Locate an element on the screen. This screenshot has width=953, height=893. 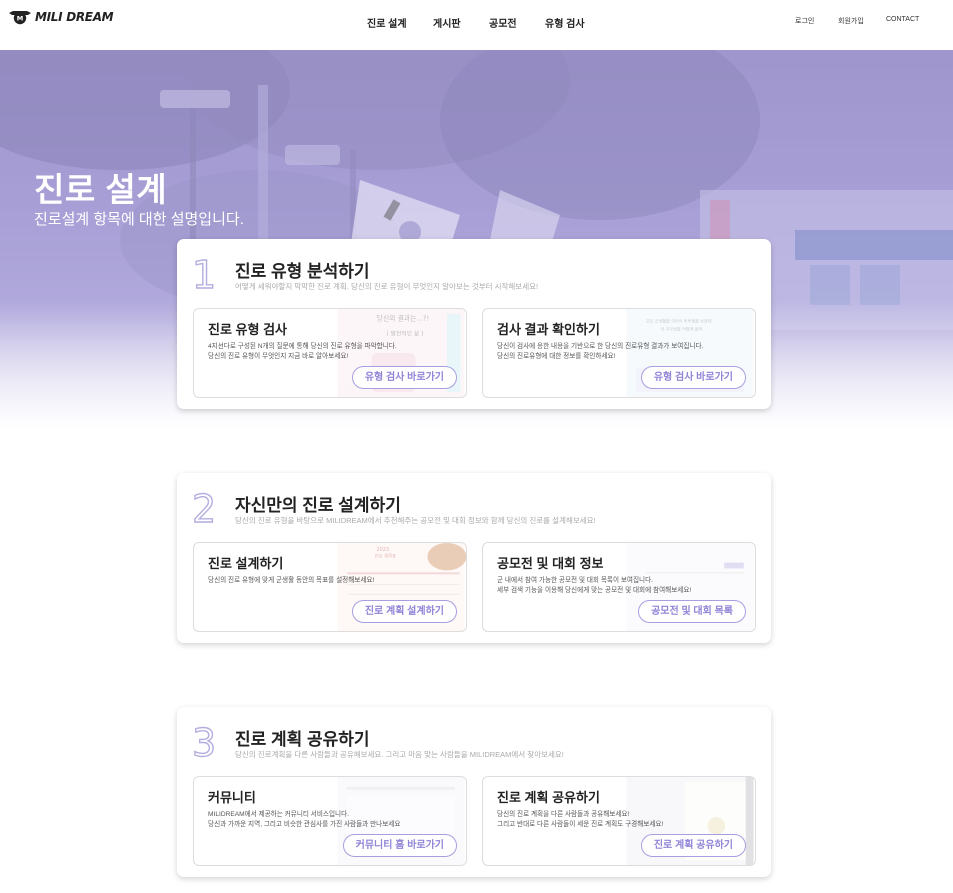
career-plan-button: 진로 계획 설계하기 is located at coordinates (404, 611).